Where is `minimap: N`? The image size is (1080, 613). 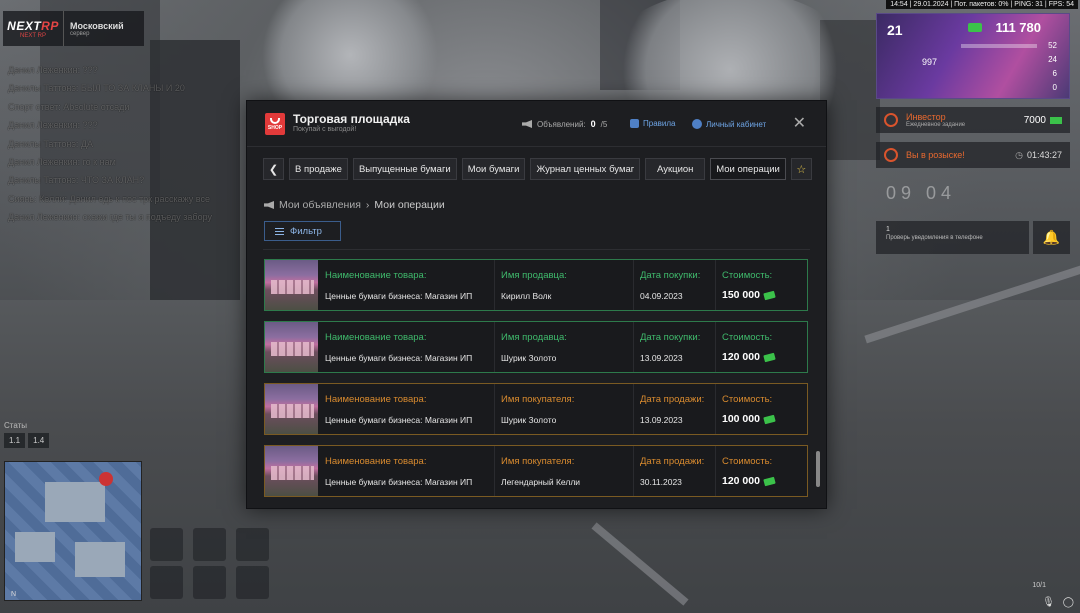
minimap: N is located at coordinates (73, 531).